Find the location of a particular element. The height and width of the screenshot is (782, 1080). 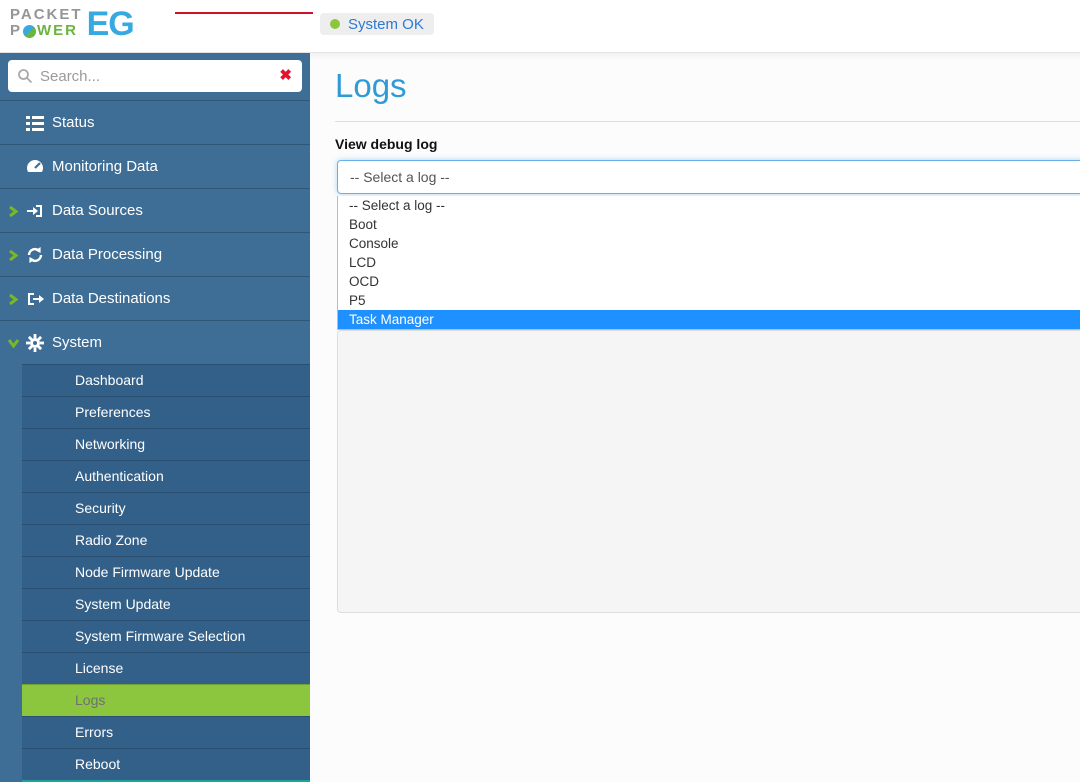

submenu-item-node-firmware-update: Node Firmware Update is located at coordinates (166, 572).